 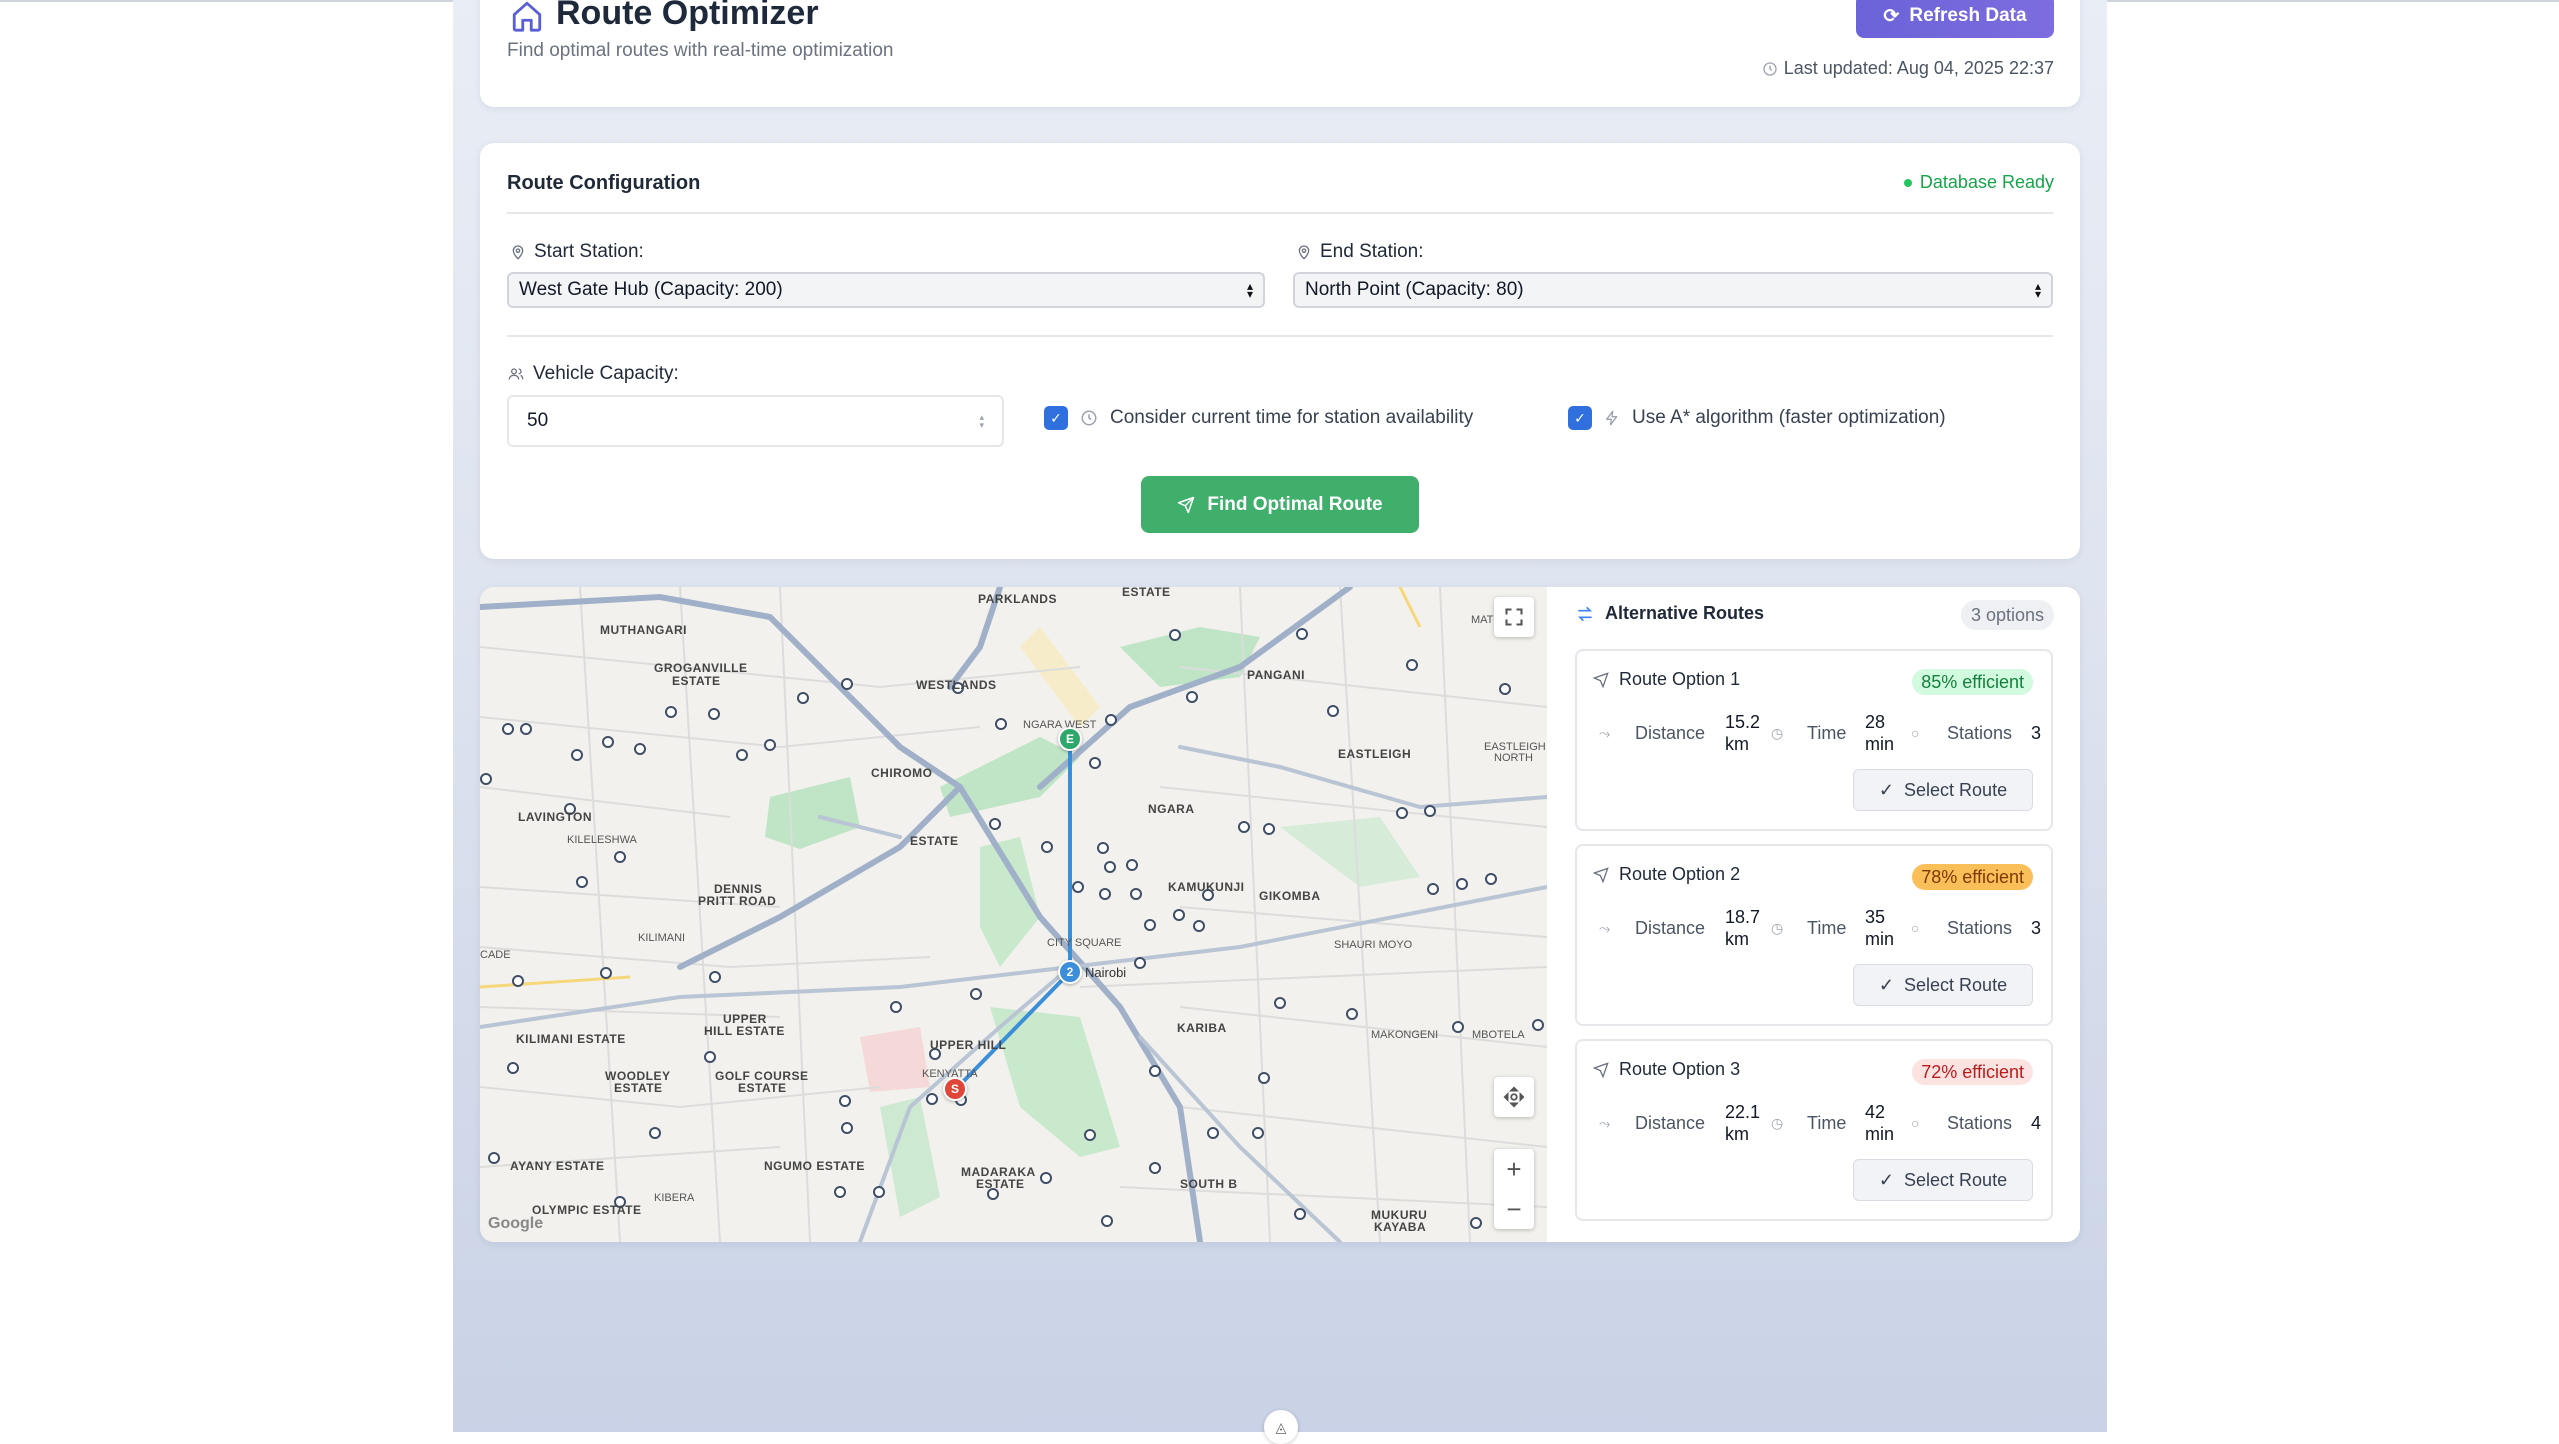 What do you see at coordinates (1070, 972) in the screenshot?
I see `waypoint-marker: 2` at bounding box center [1070, 972].